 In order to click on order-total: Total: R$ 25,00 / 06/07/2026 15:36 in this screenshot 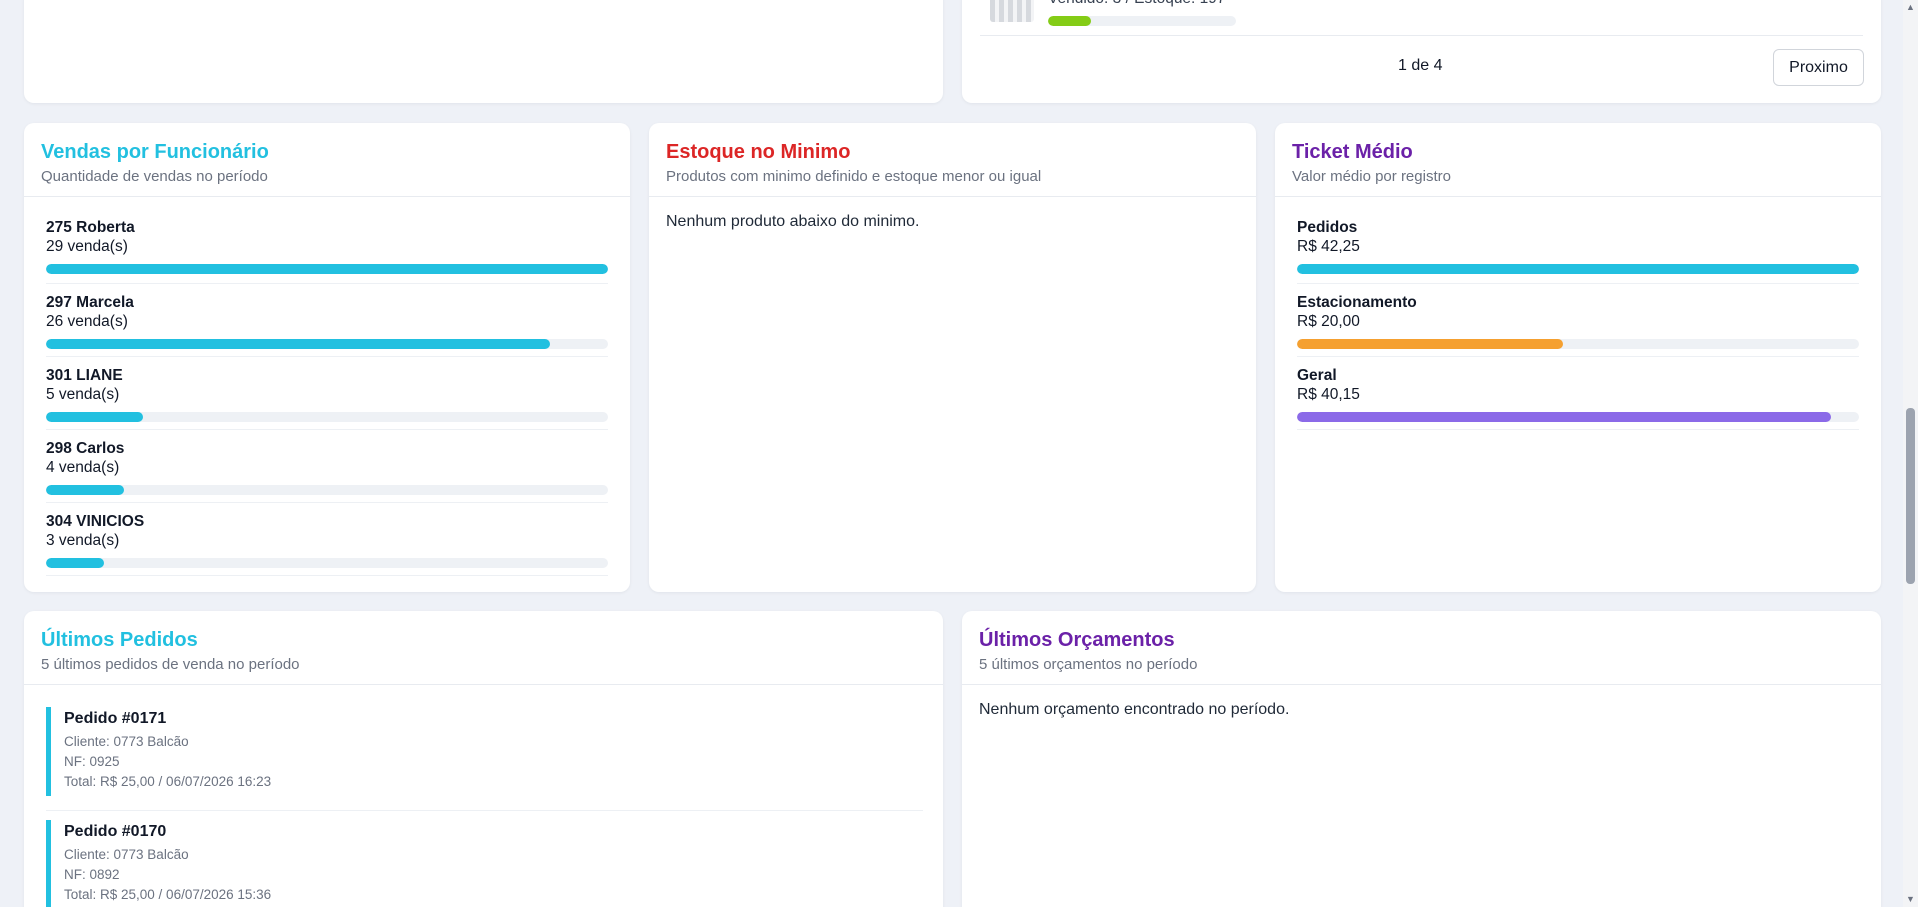, I will do `click(168, 894)`.